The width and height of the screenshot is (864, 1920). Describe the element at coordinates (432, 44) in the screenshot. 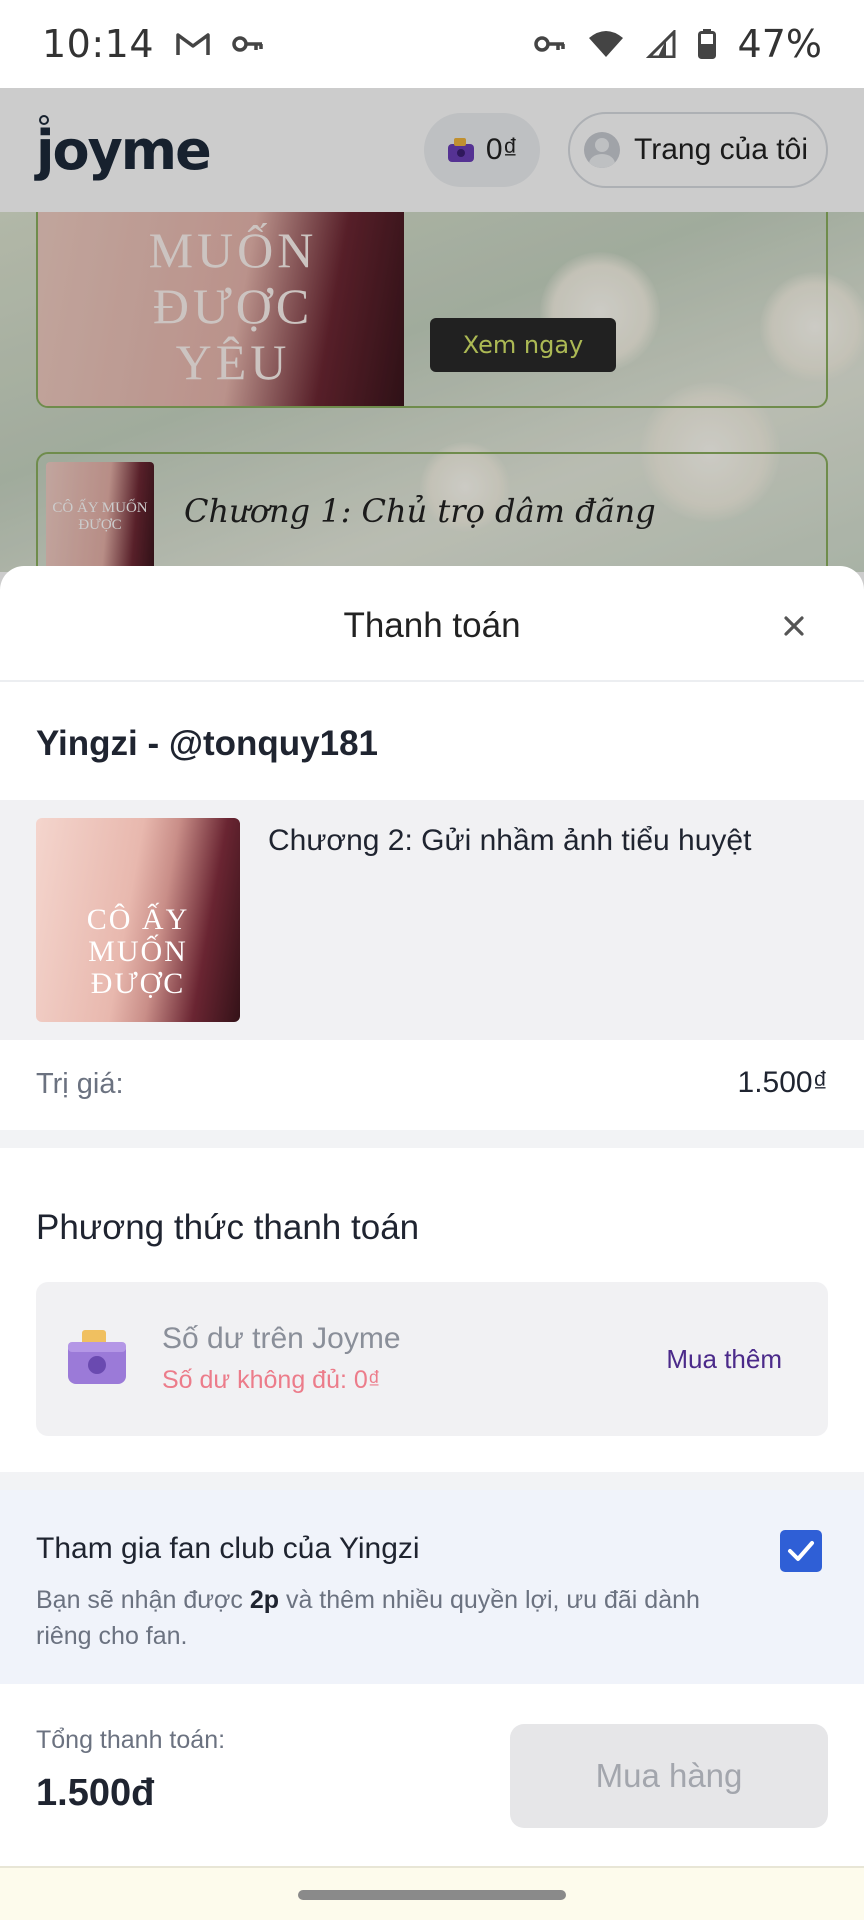

I see `status-bar: 10:14 47%` at that location.